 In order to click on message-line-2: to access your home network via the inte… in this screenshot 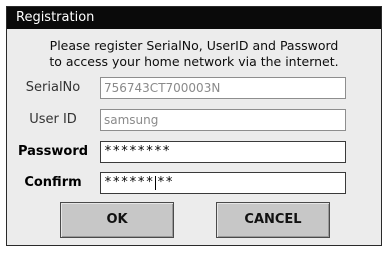, I will do `click(194, 61)`.